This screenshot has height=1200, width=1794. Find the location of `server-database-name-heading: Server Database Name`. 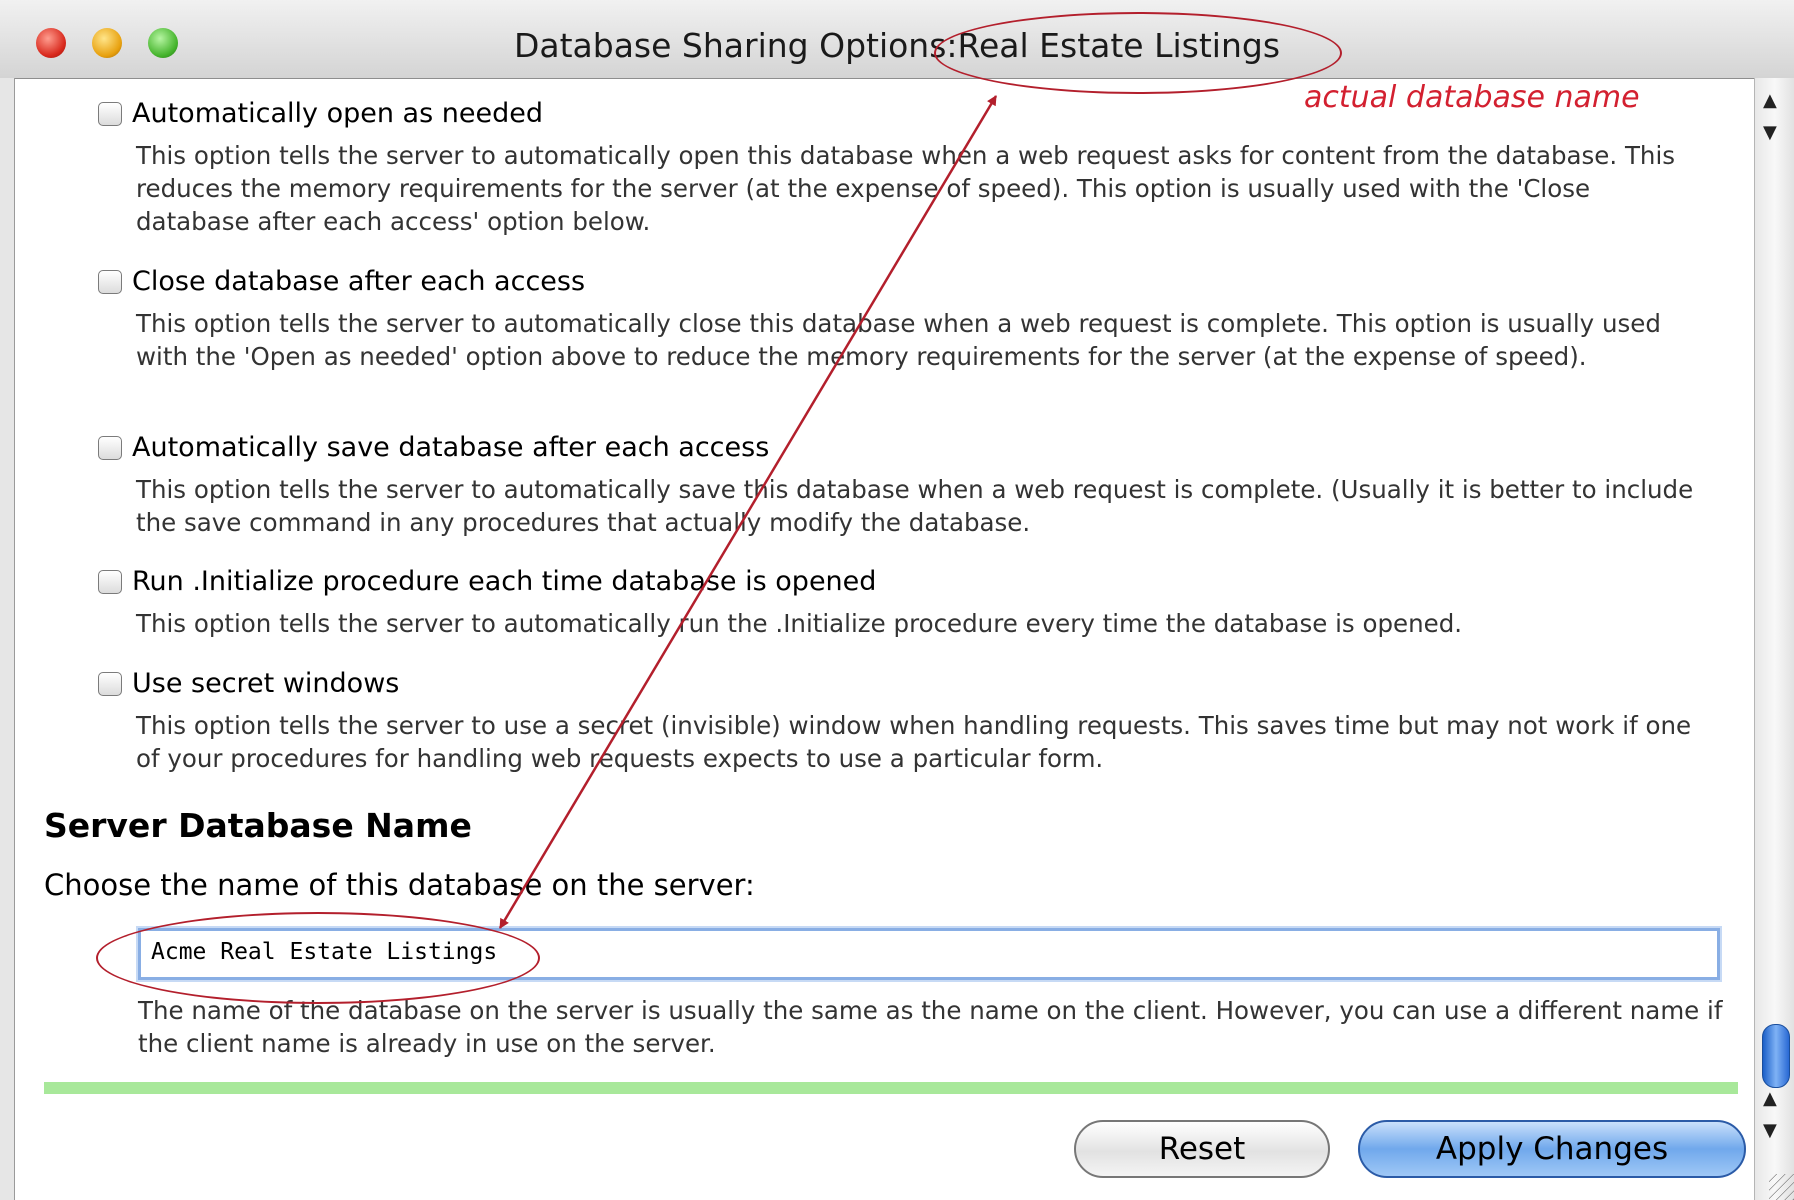

server-database-name-heading: Server Database Name is located at coordinates (258, 825).